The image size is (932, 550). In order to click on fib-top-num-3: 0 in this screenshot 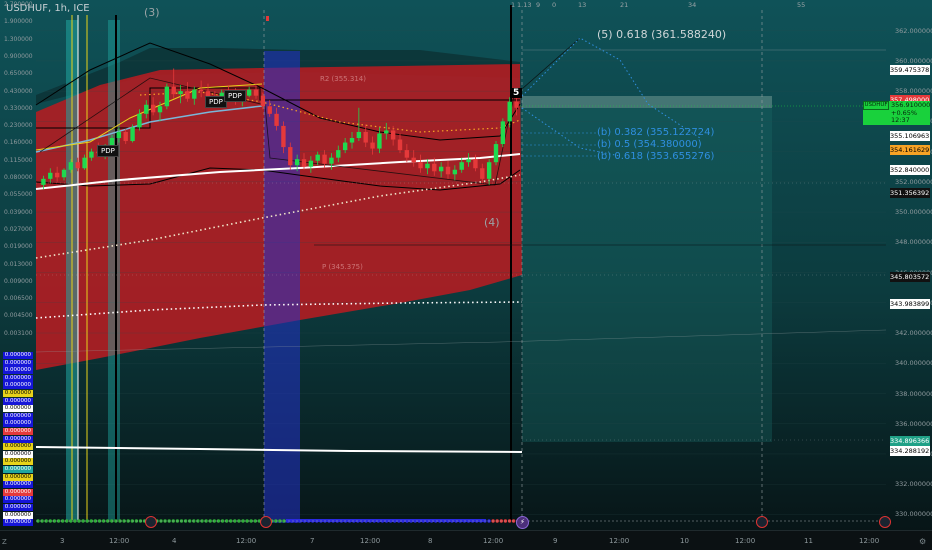, I will do `click(554, 5)`.